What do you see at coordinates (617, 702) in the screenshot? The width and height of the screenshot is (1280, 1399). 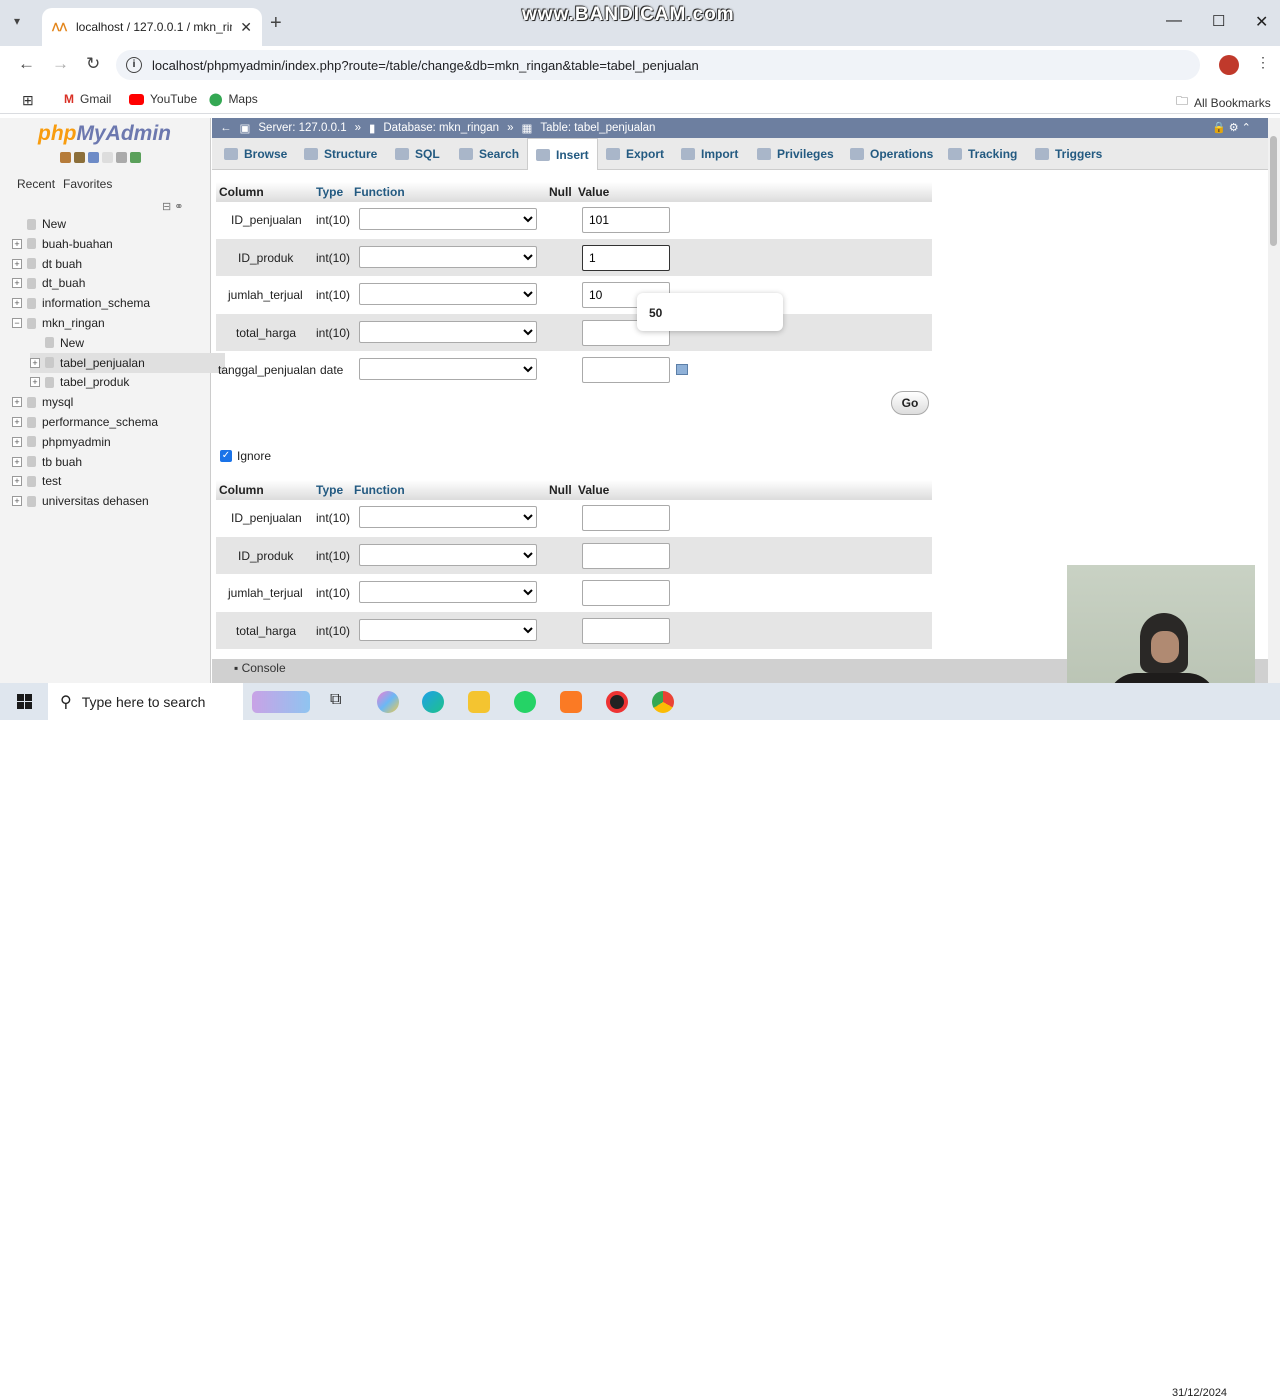 I see `bandicam-icon` at bounding box center [617, 702].